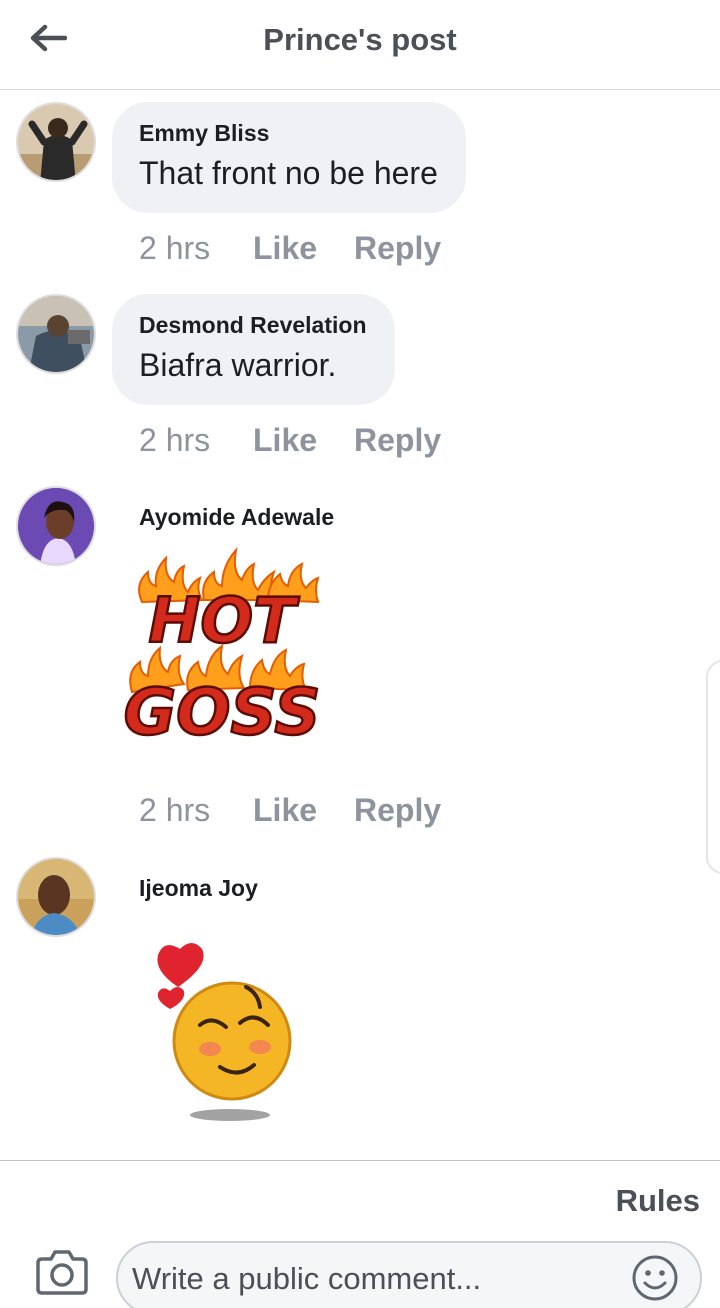  Describe the element at coordinates (223, 1034) in the screenshot. I see `blushing-emoji-sticker` at that location.